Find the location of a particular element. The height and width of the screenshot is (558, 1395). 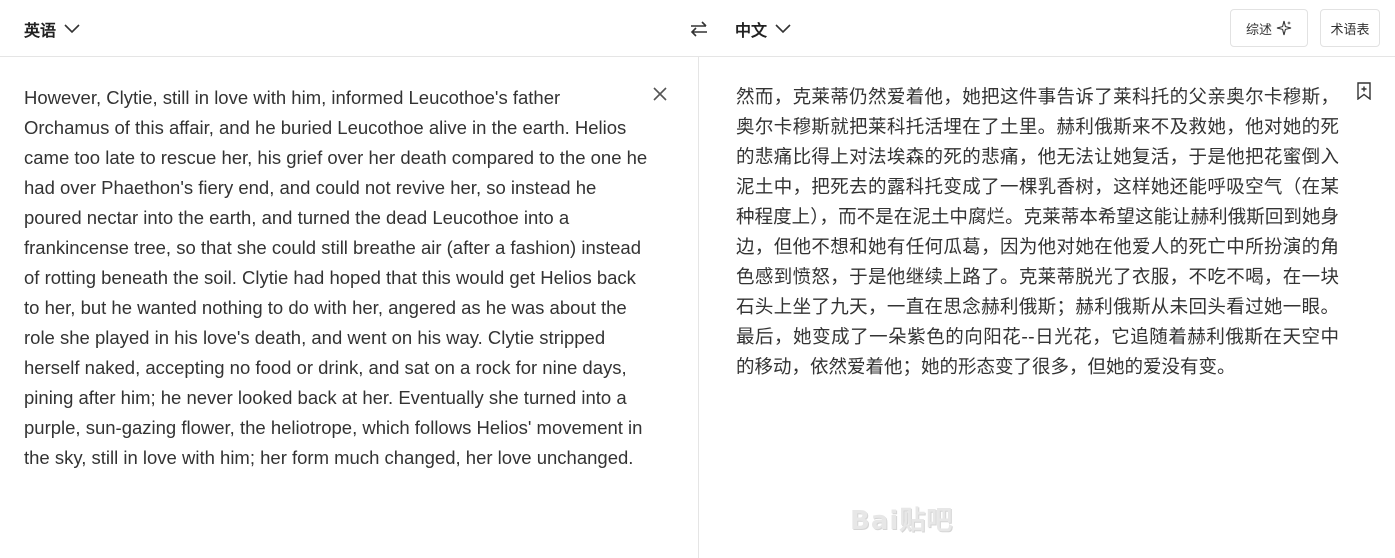

sparkle-icon is located at coordinates (1284, 28).